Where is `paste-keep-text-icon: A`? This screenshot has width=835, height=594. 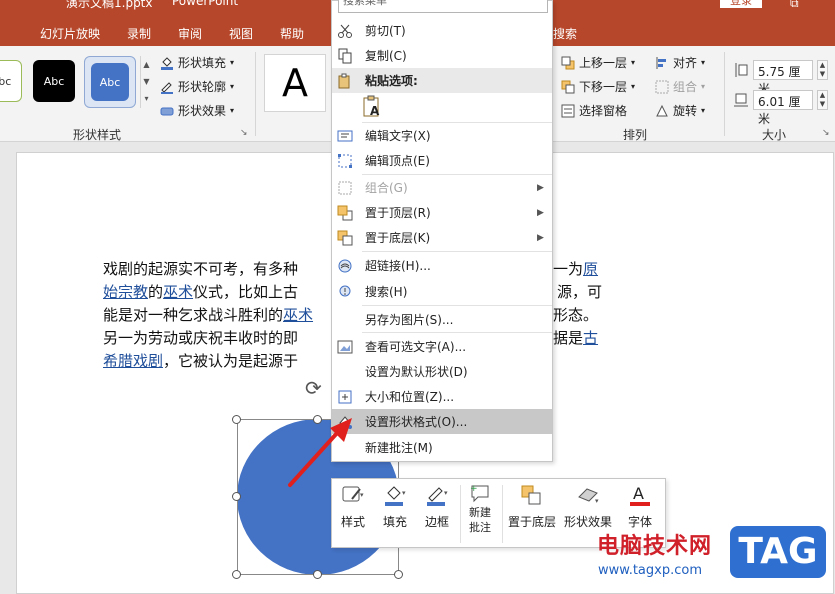
paste-keep-text-icon: A is located at coordinates (373, 107).